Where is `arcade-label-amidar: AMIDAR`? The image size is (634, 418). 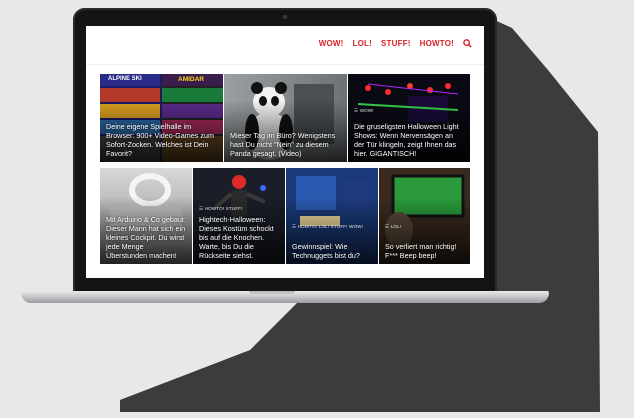 arcade-label-amidar: AMIDAR is located at coordinates (191, 79).